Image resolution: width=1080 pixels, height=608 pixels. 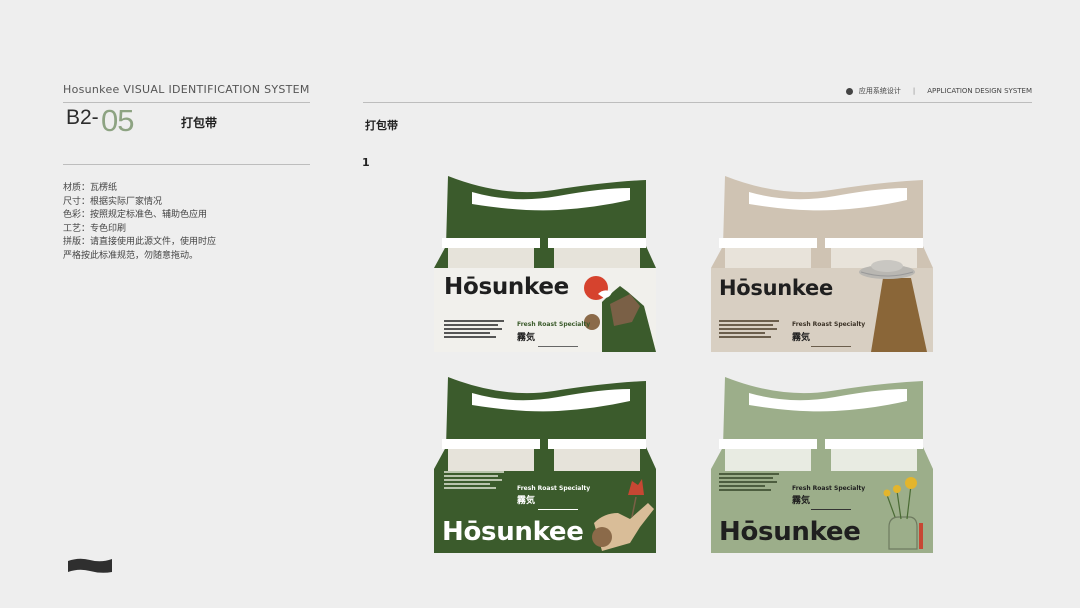 I want to click on spec-item: 尺寸：根据实际厂家情况, so click(x=113, y=201).